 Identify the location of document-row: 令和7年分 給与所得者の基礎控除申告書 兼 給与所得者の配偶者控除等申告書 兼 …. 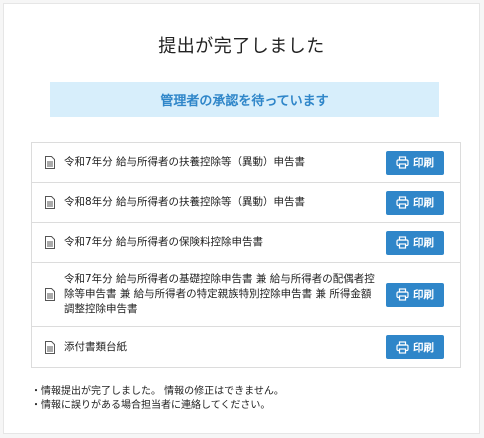
(246, 295).